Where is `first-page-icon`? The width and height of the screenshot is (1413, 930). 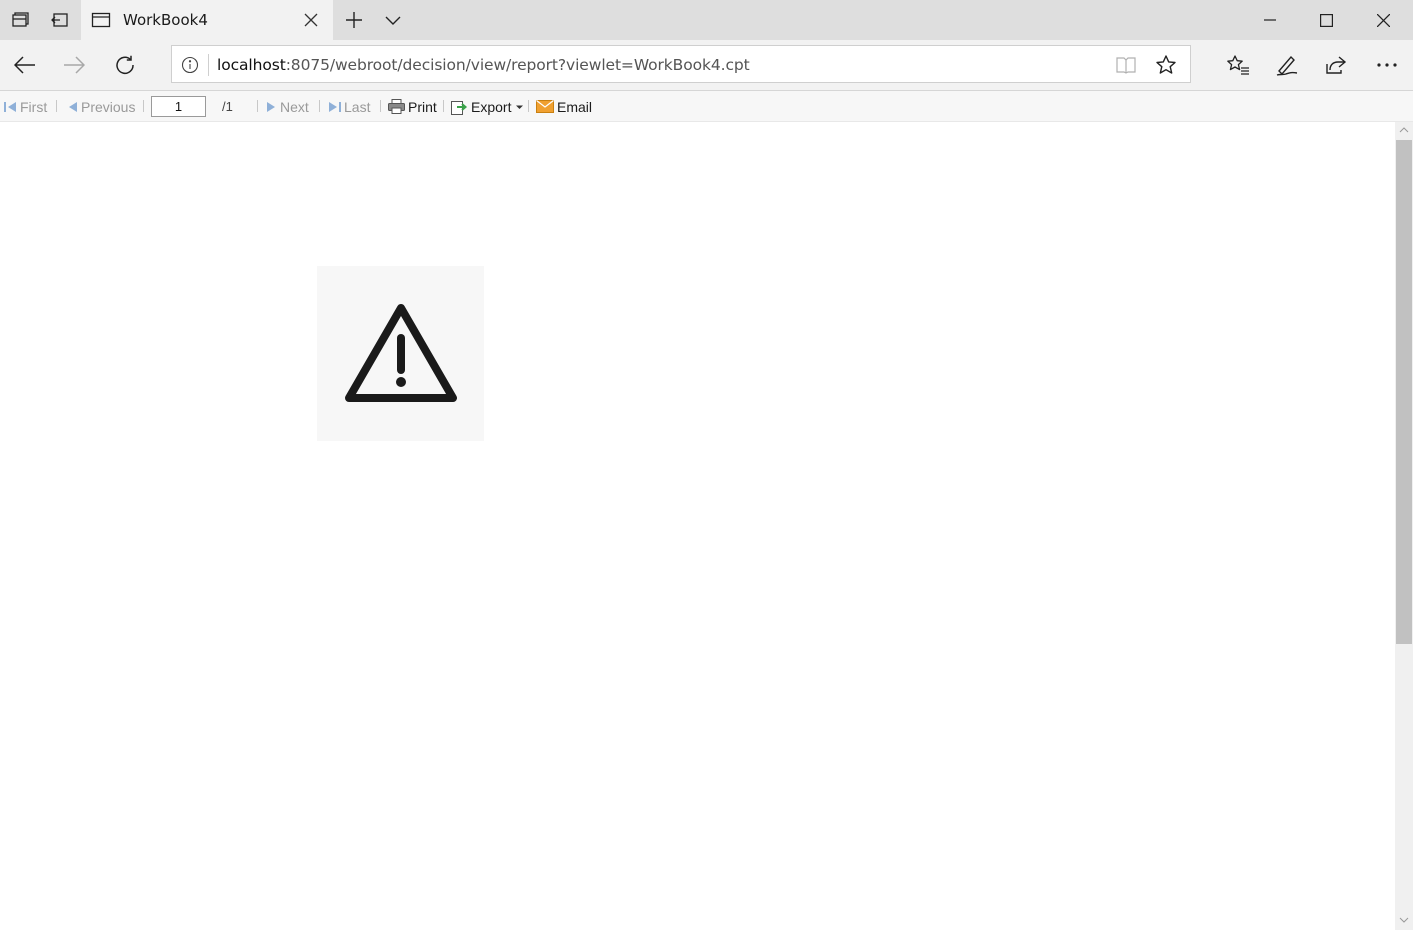
first-page-icon is located at coordinates (10, 106).